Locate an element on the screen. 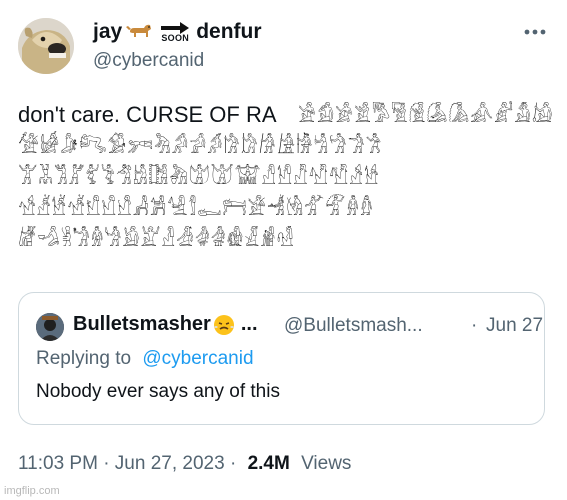 This screenshot has height=500, width=567. tweet-meta: 11:03 PM · Jun 27, 2023 · 2.4M Views is located at coordinates (184, 464).